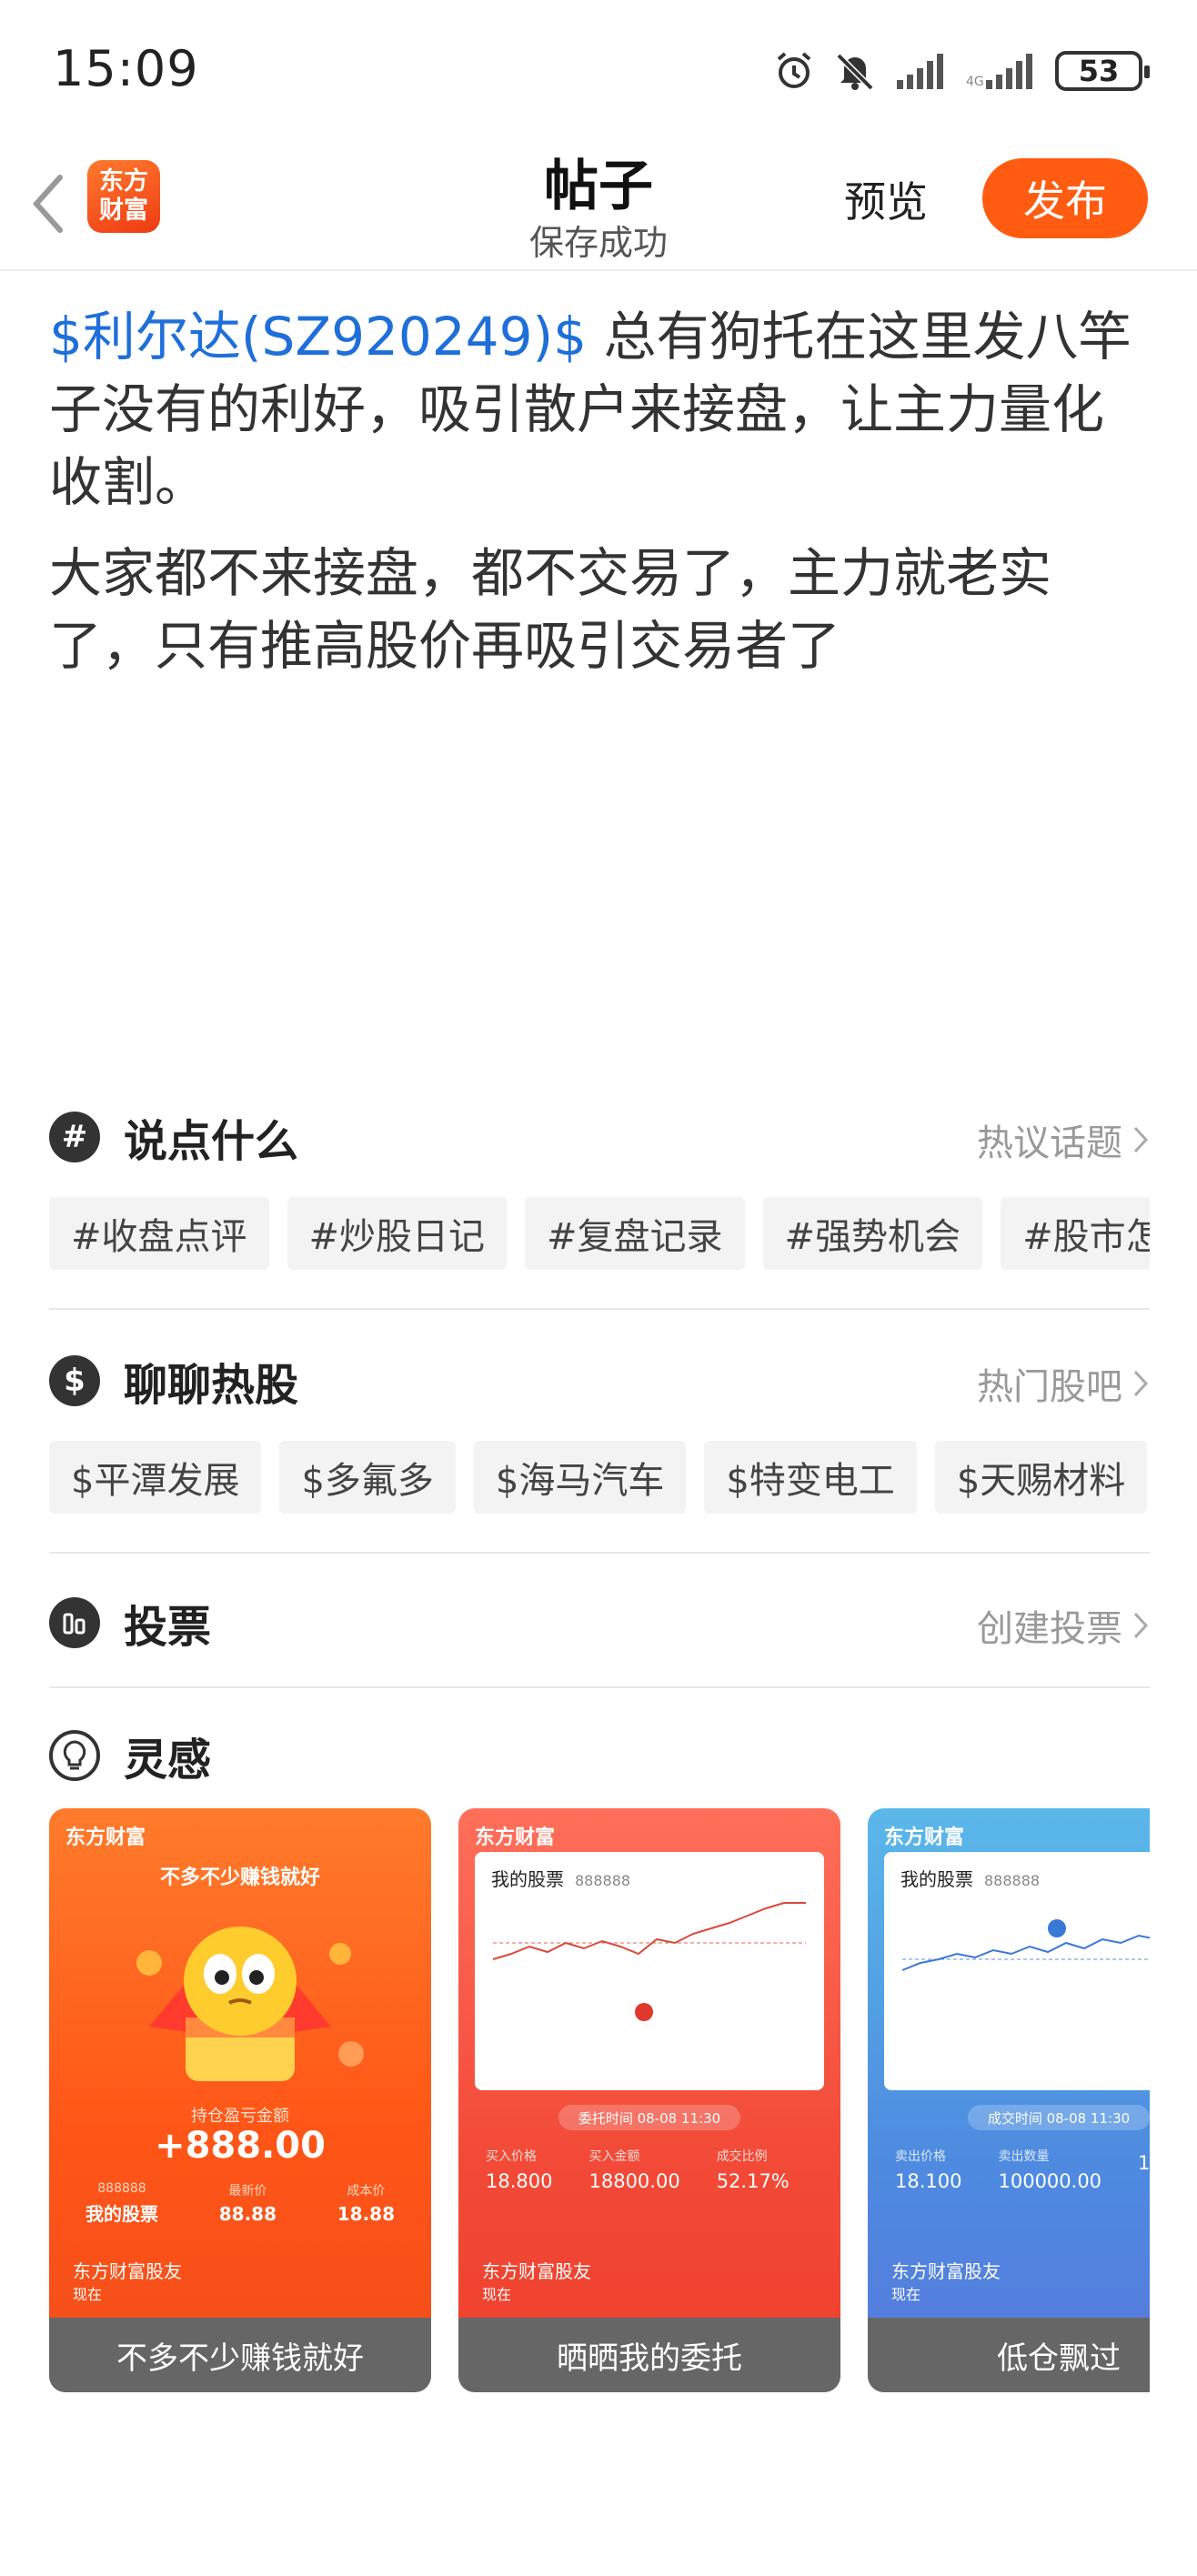 The width and height of the screenshot is (1197, 2576). I want to click on hot-stocks-link-label: 热门股吧, so click(1049, 1387).